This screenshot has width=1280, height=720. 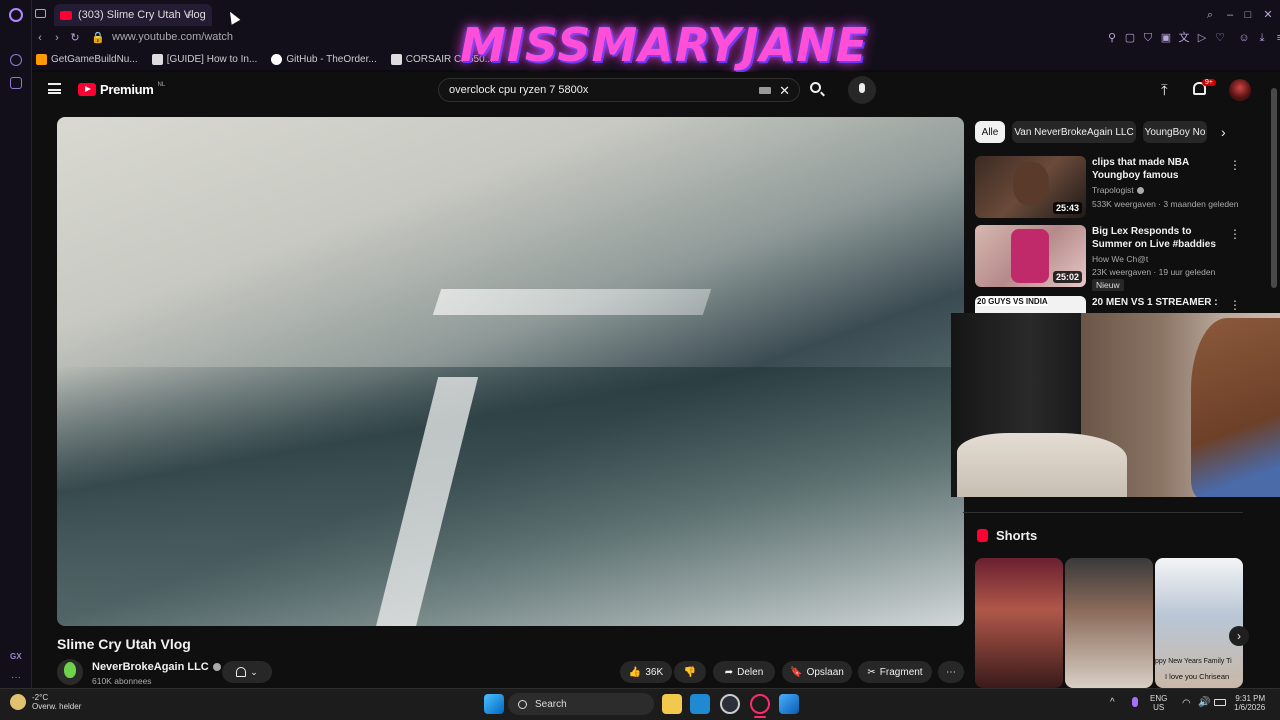 I want to click on search-button, so click(x=817, y=90).